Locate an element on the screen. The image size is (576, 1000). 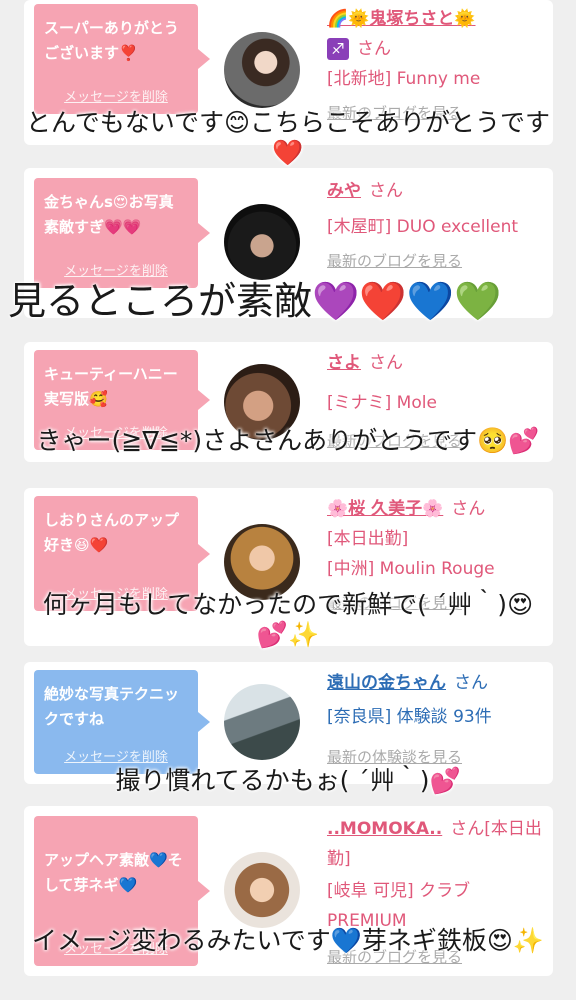
message-bubble: 絶妙な写真テクニックですね メッセージを削除 is located at coordinates (122, 722).